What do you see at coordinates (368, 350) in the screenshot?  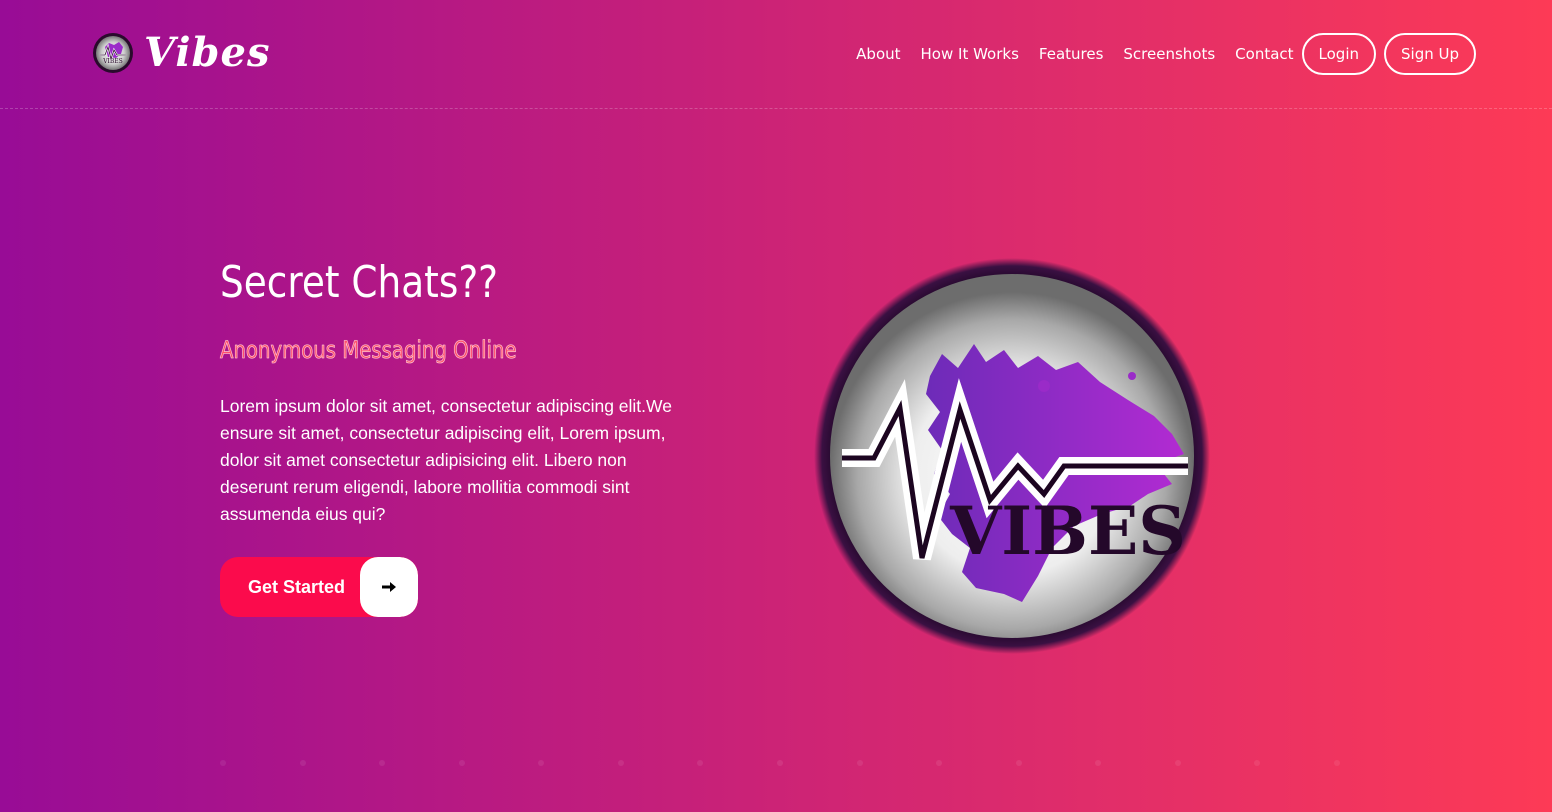 I see `hero-subtitle: Anonymous Messaging Online` at bounding box center [368, 350].